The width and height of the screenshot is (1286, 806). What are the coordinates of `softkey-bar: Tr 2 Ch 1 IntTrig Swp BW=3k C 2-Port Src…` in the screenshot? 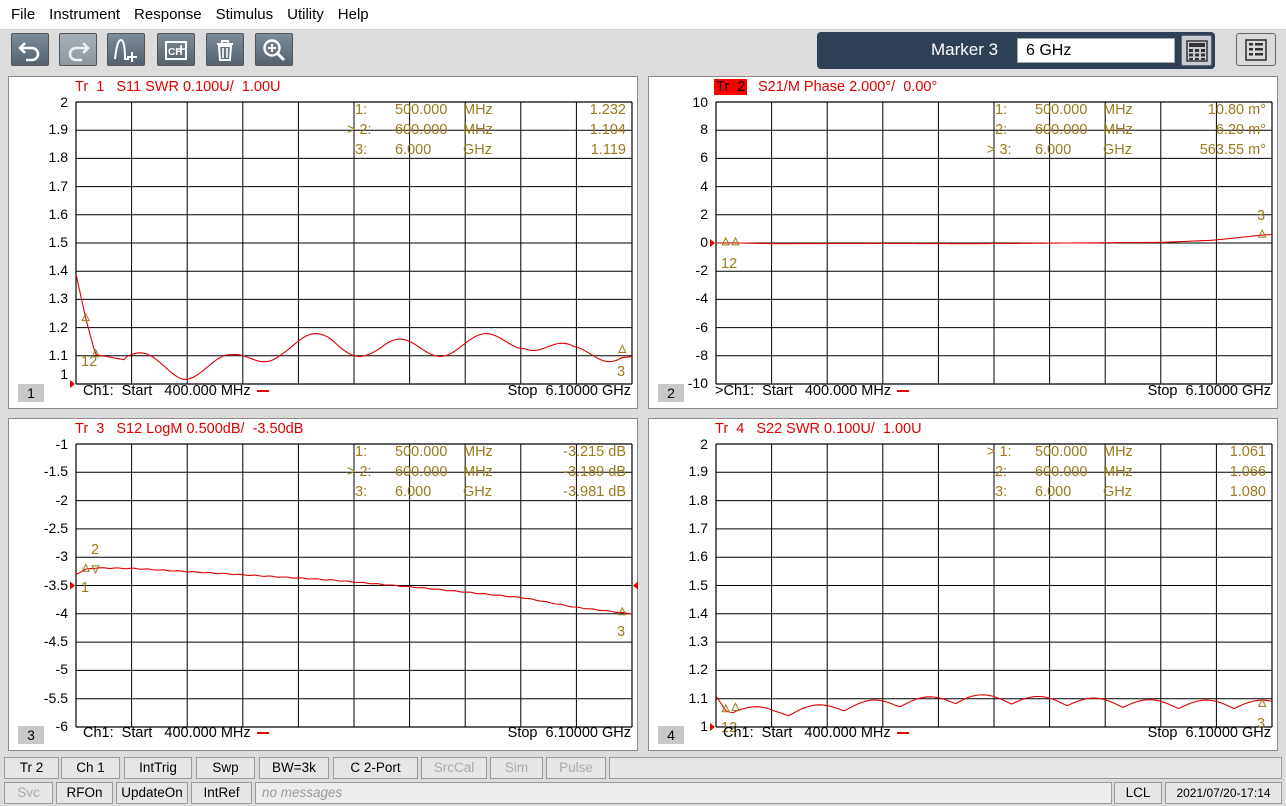 It's located at (643, 767).